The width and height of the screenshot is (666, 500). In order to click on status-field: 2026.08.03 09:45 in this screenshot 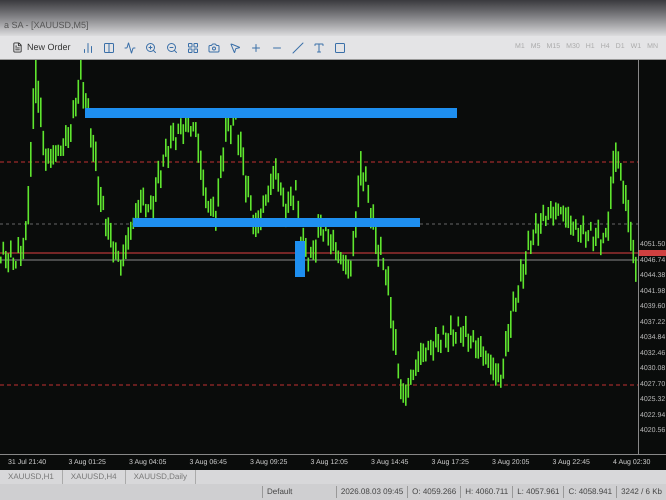, I will do `click(372, 492)`.